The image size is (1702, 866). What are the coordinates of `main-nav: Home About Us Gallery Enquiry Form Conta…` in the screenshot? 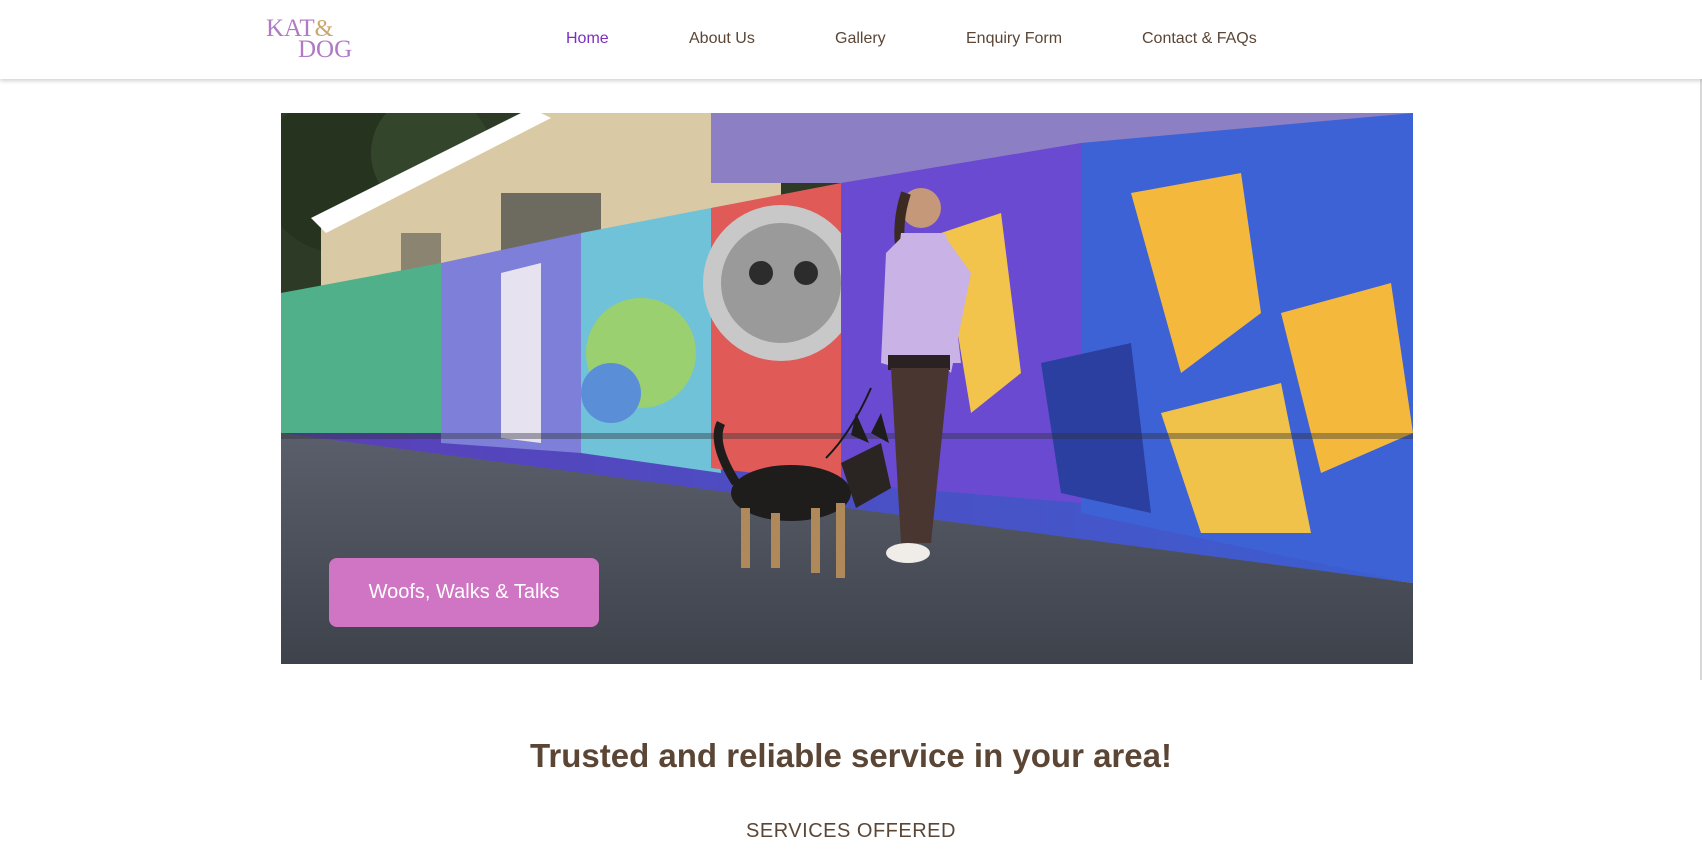 It's located at (851, 39).